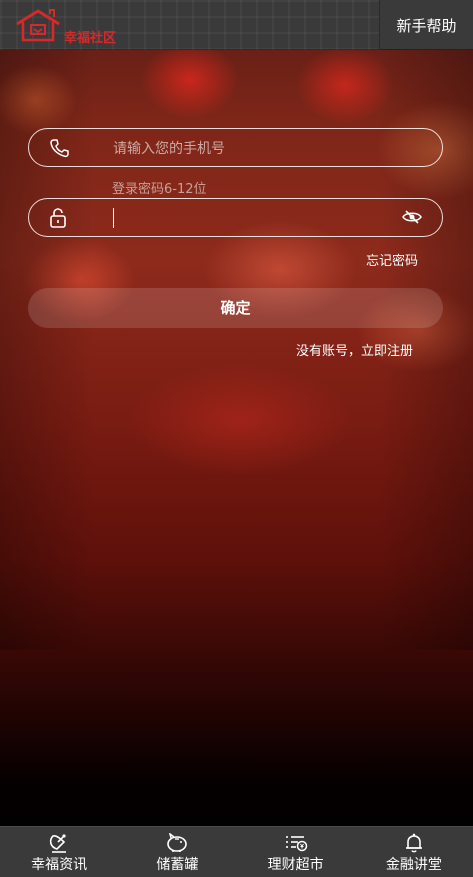 This screenshot has width=473, height=877. What do you see at coordinates (412, 219) in the screenshot?
I see `hide-password-icon` at bounding box center [412, 219].